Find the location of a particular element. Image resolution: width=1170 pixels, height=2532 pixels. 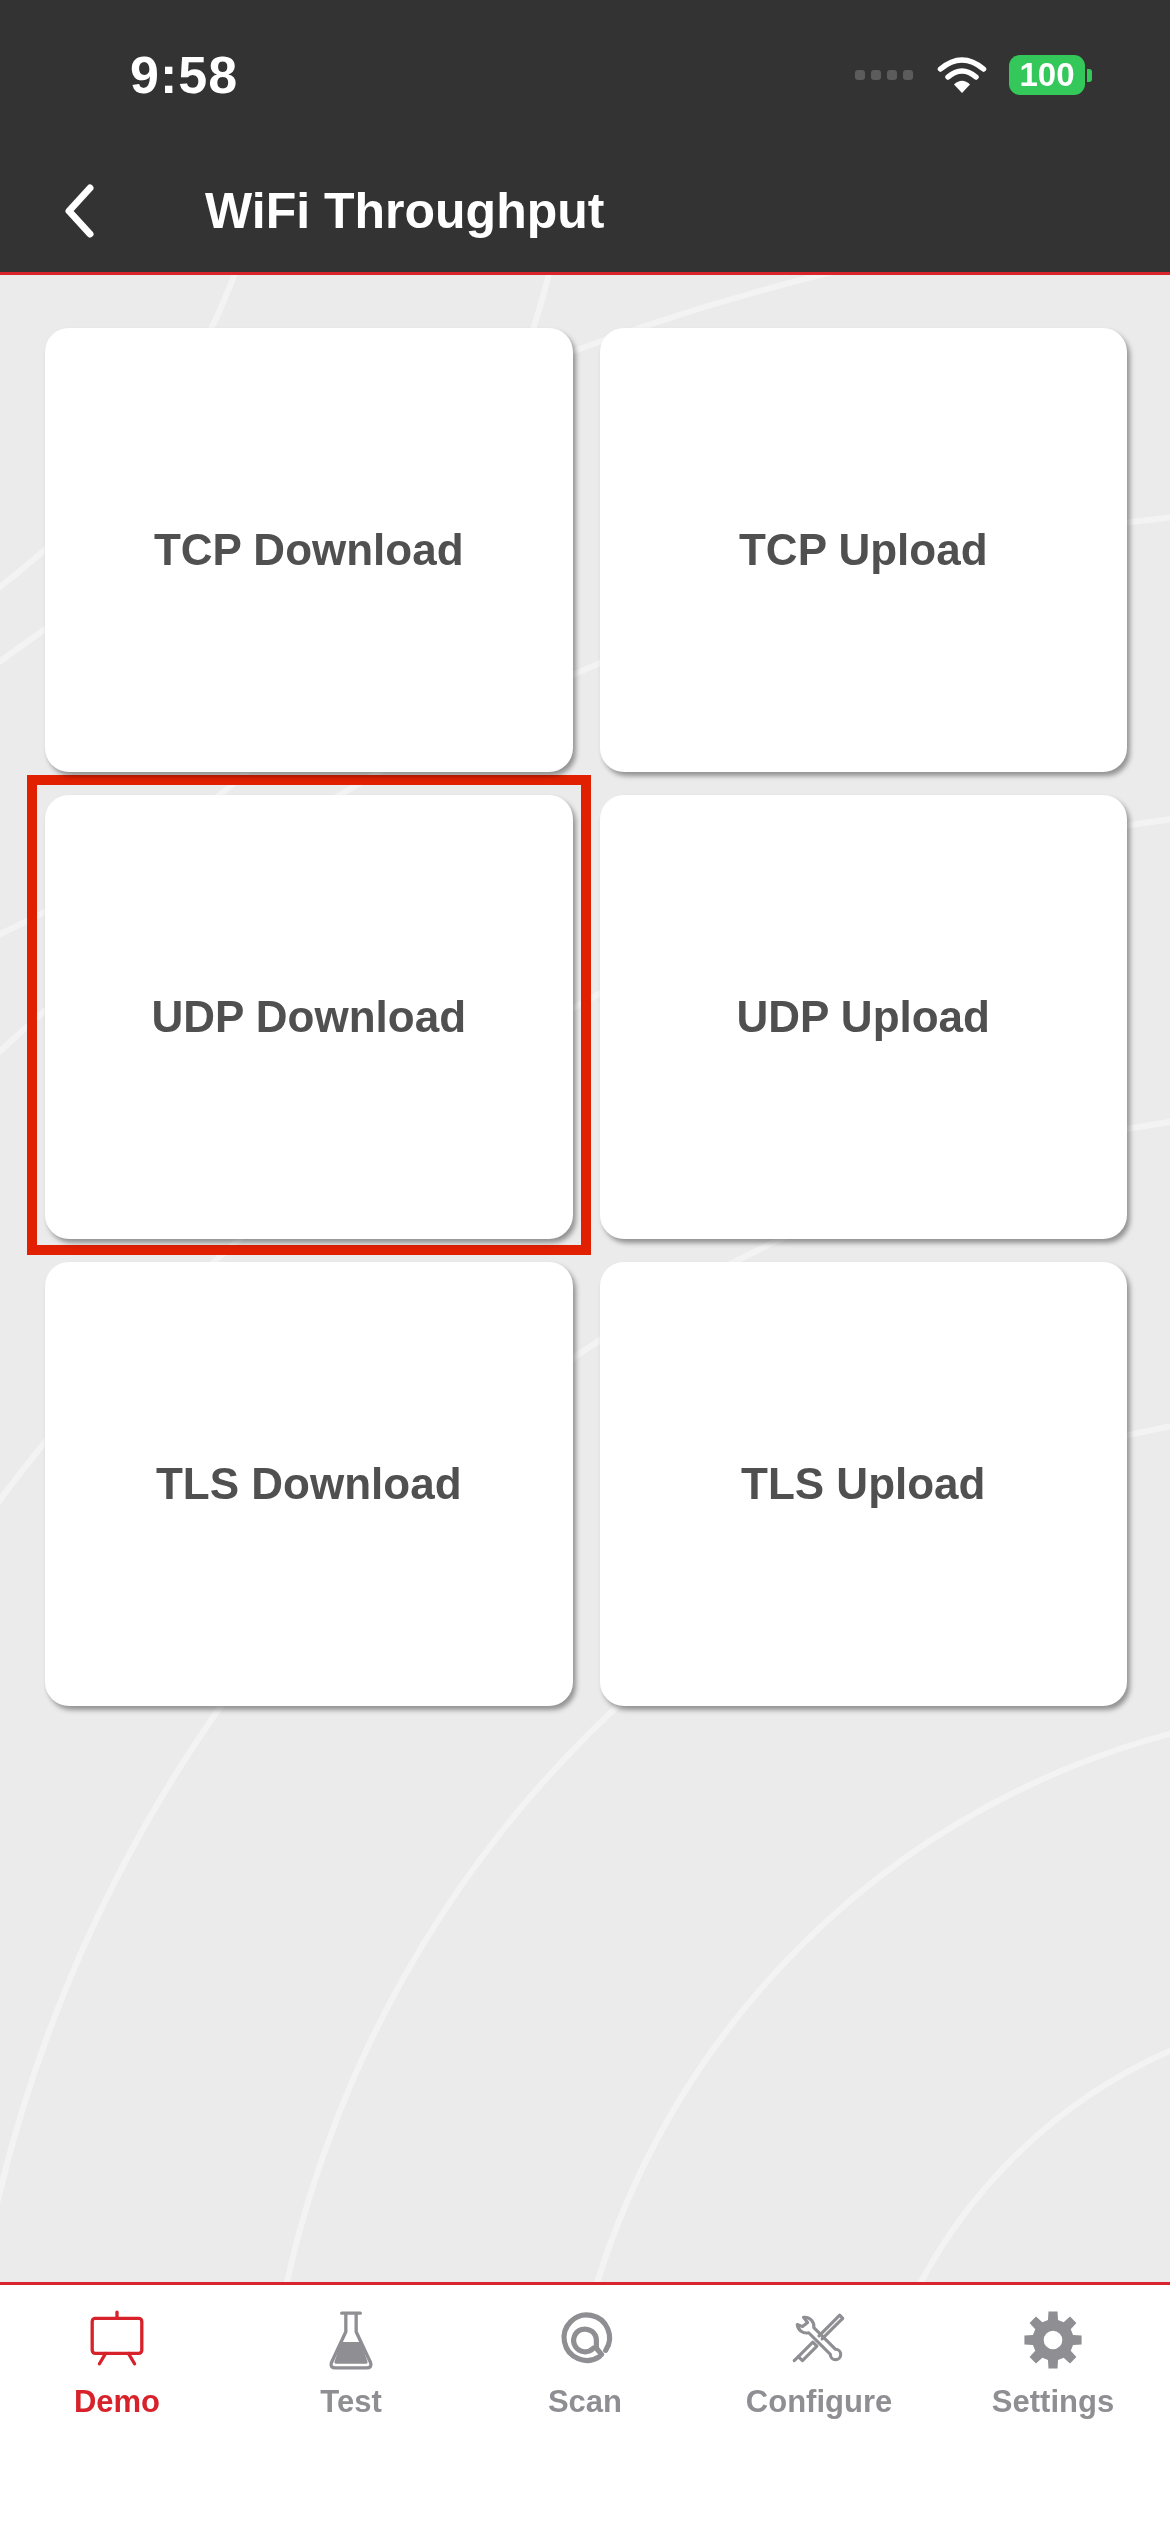

test-card: TLS Upload is located at coordinates (863, 1484).